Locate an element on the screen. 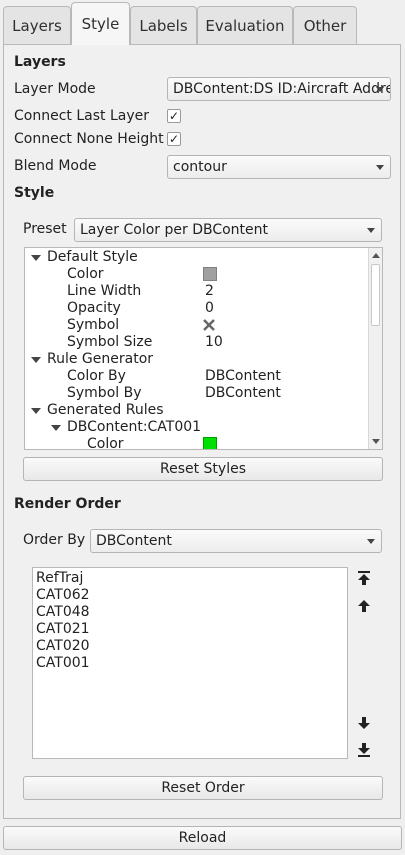  connect-none-height-label: Connect None Height is located at coordinates (89, 139).